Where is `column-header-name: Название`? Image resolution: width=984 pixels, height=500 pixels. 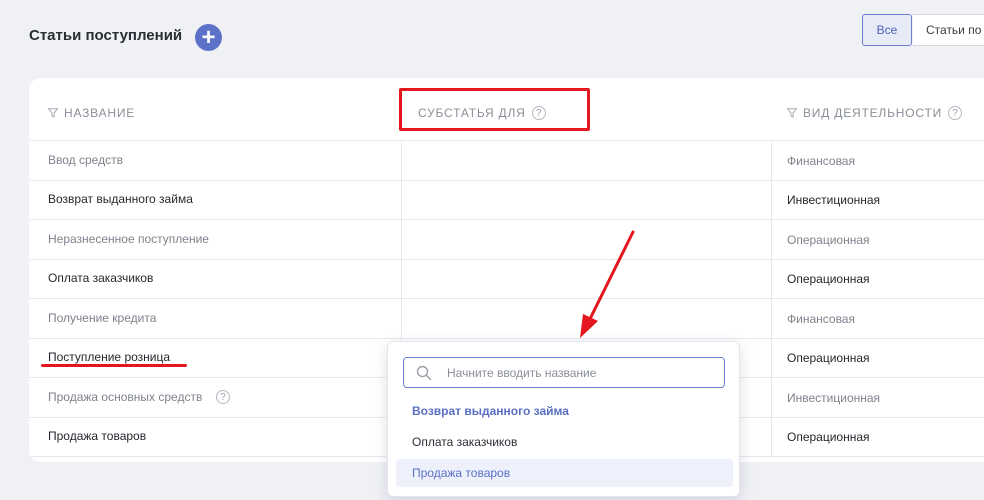 column-header-name: Название is located at coordinates (91, 113).